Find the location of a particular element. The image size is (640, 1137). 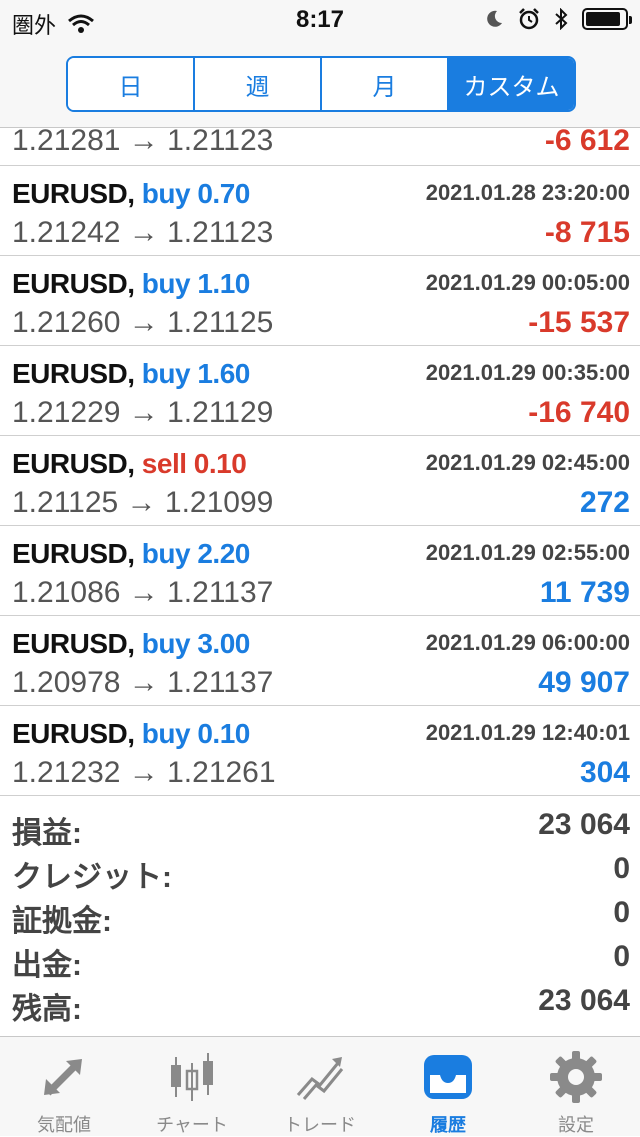

header: 圏外 8:17 日 週 月 カスタム is located at coordinates (320, 64).